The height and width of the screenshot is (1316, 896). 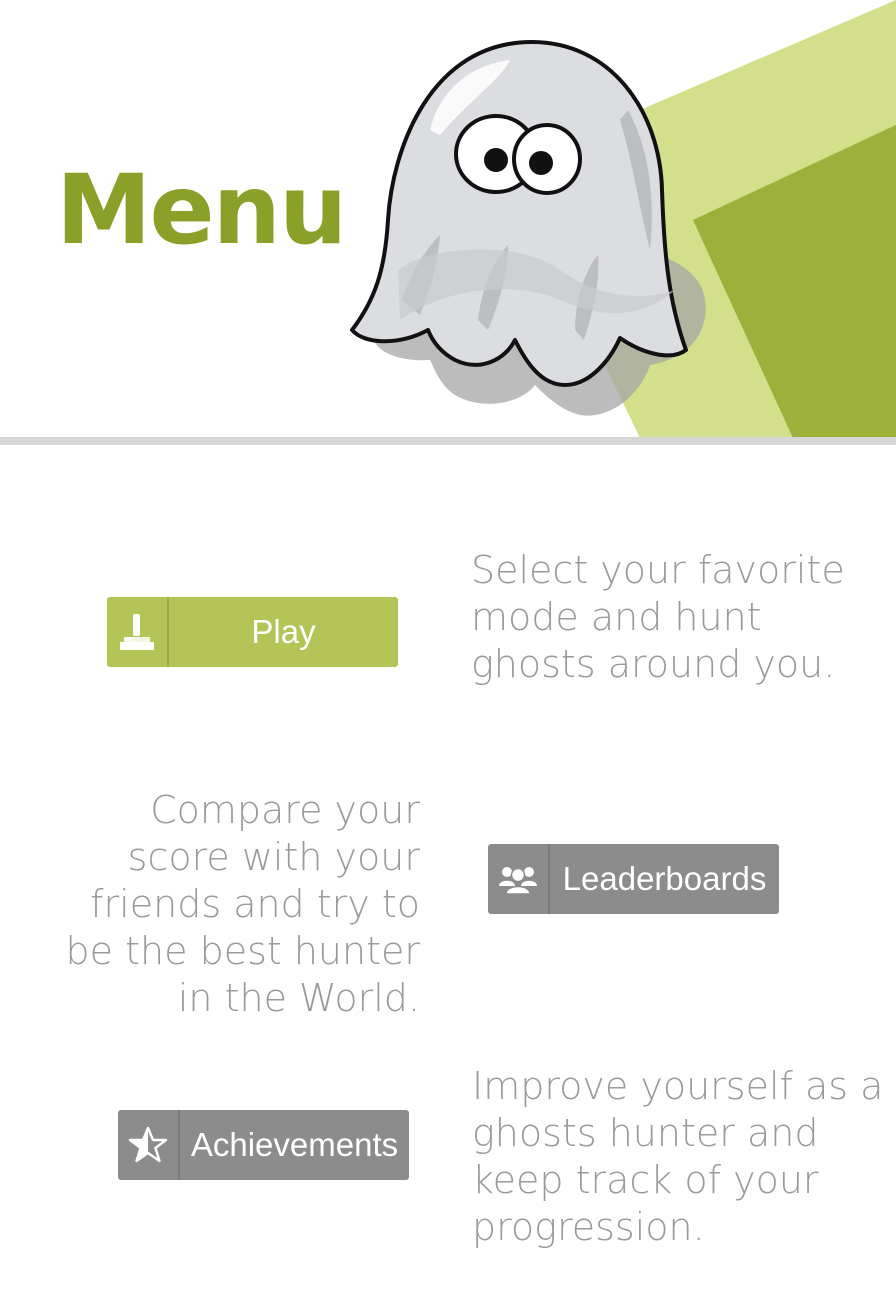 What do you see at coordinates (283, 631) in the screenshot?
I see `play-button-label: Play` at bounding box center [283, 631].